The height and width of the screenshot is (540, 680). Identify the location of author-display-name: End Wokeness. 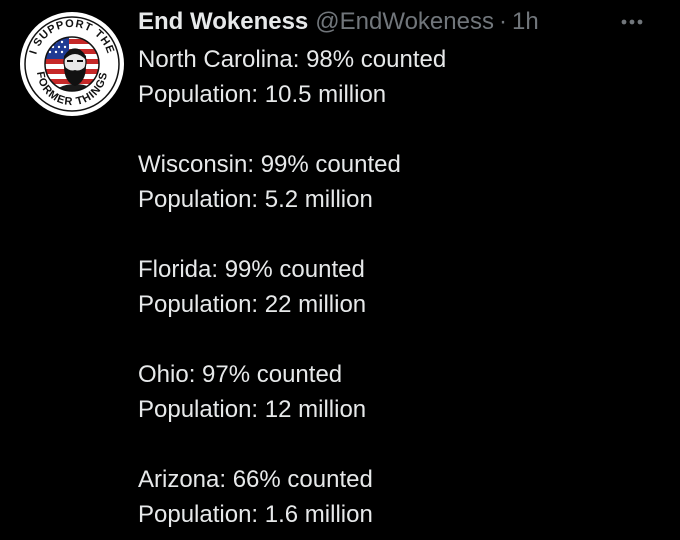
(223, 22).